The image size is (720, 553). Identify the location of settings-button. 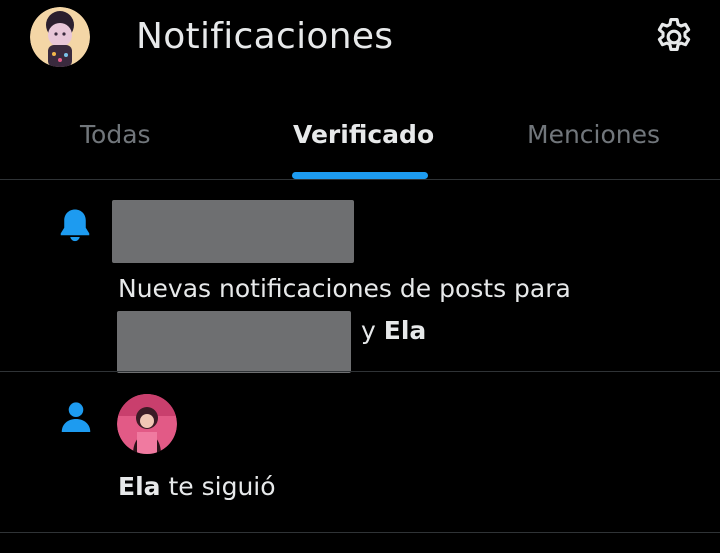
(674, 37).